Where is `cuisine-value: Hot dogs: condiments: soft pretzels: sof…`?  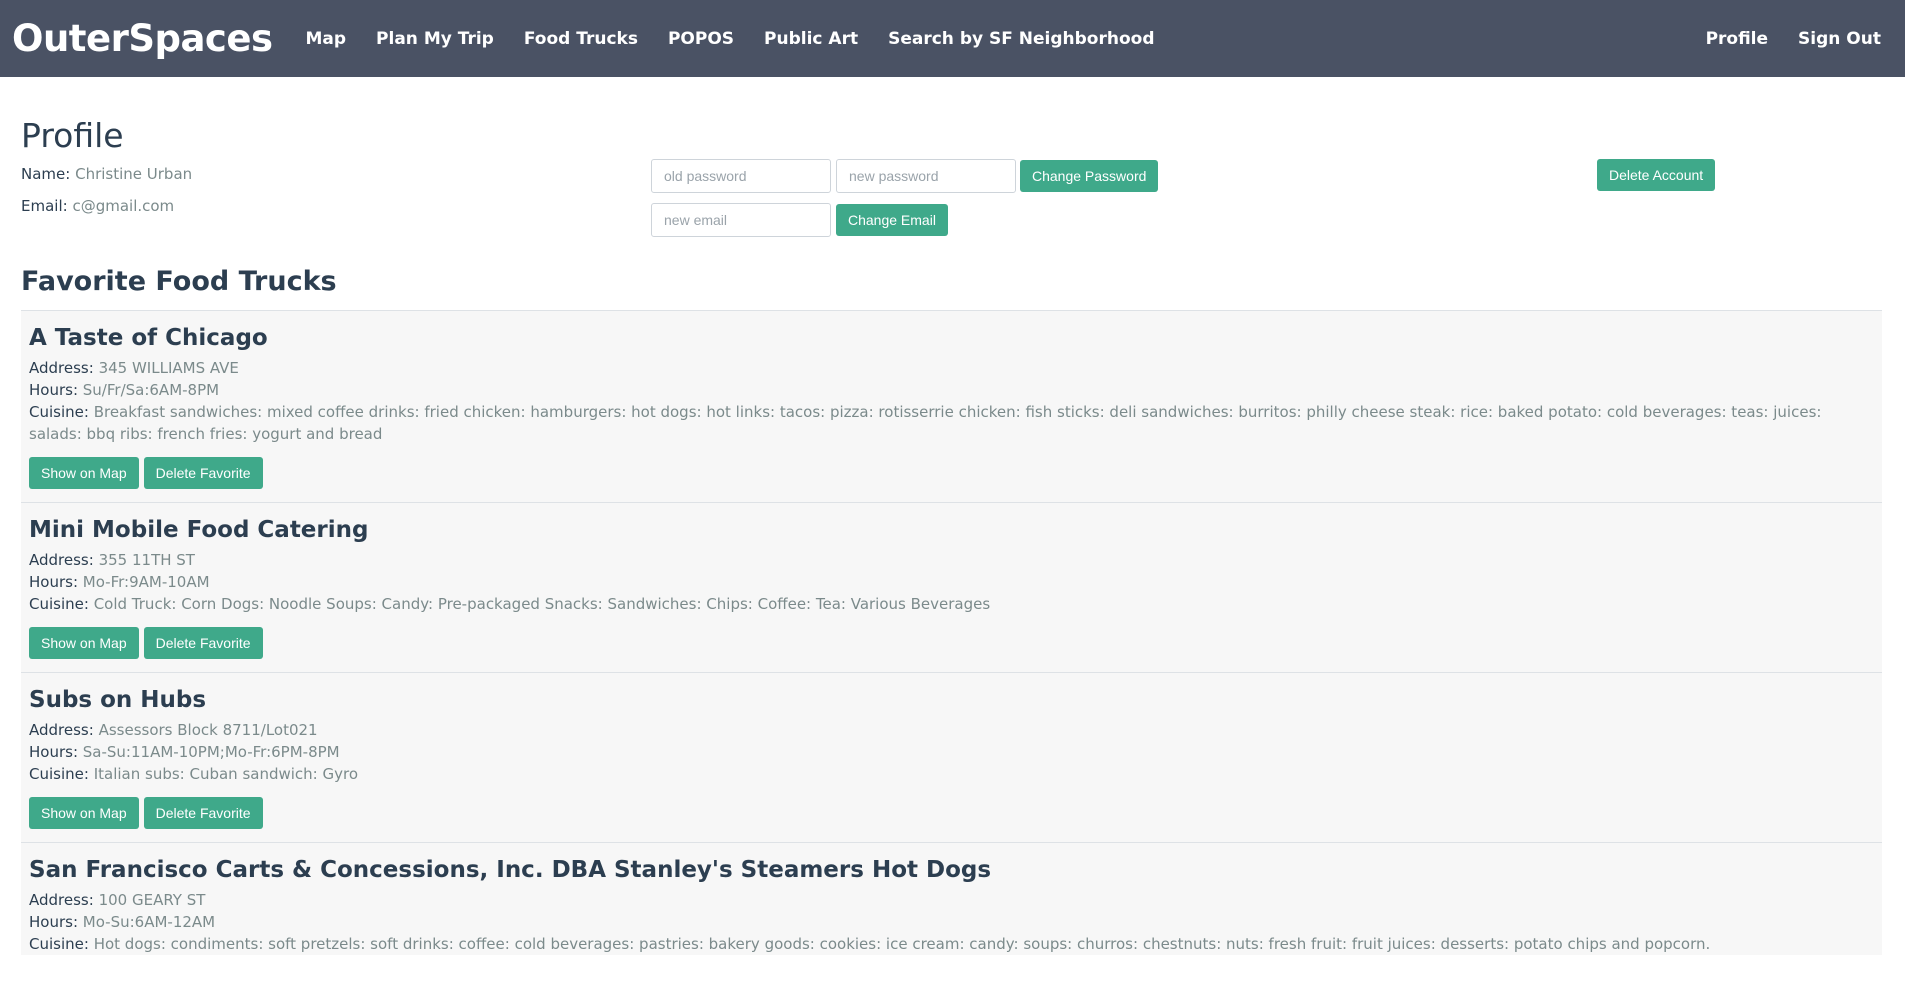 cuisine-value: Hot dogs: condiments: soft pretzels: sof… is located at coordinates (902, 944).